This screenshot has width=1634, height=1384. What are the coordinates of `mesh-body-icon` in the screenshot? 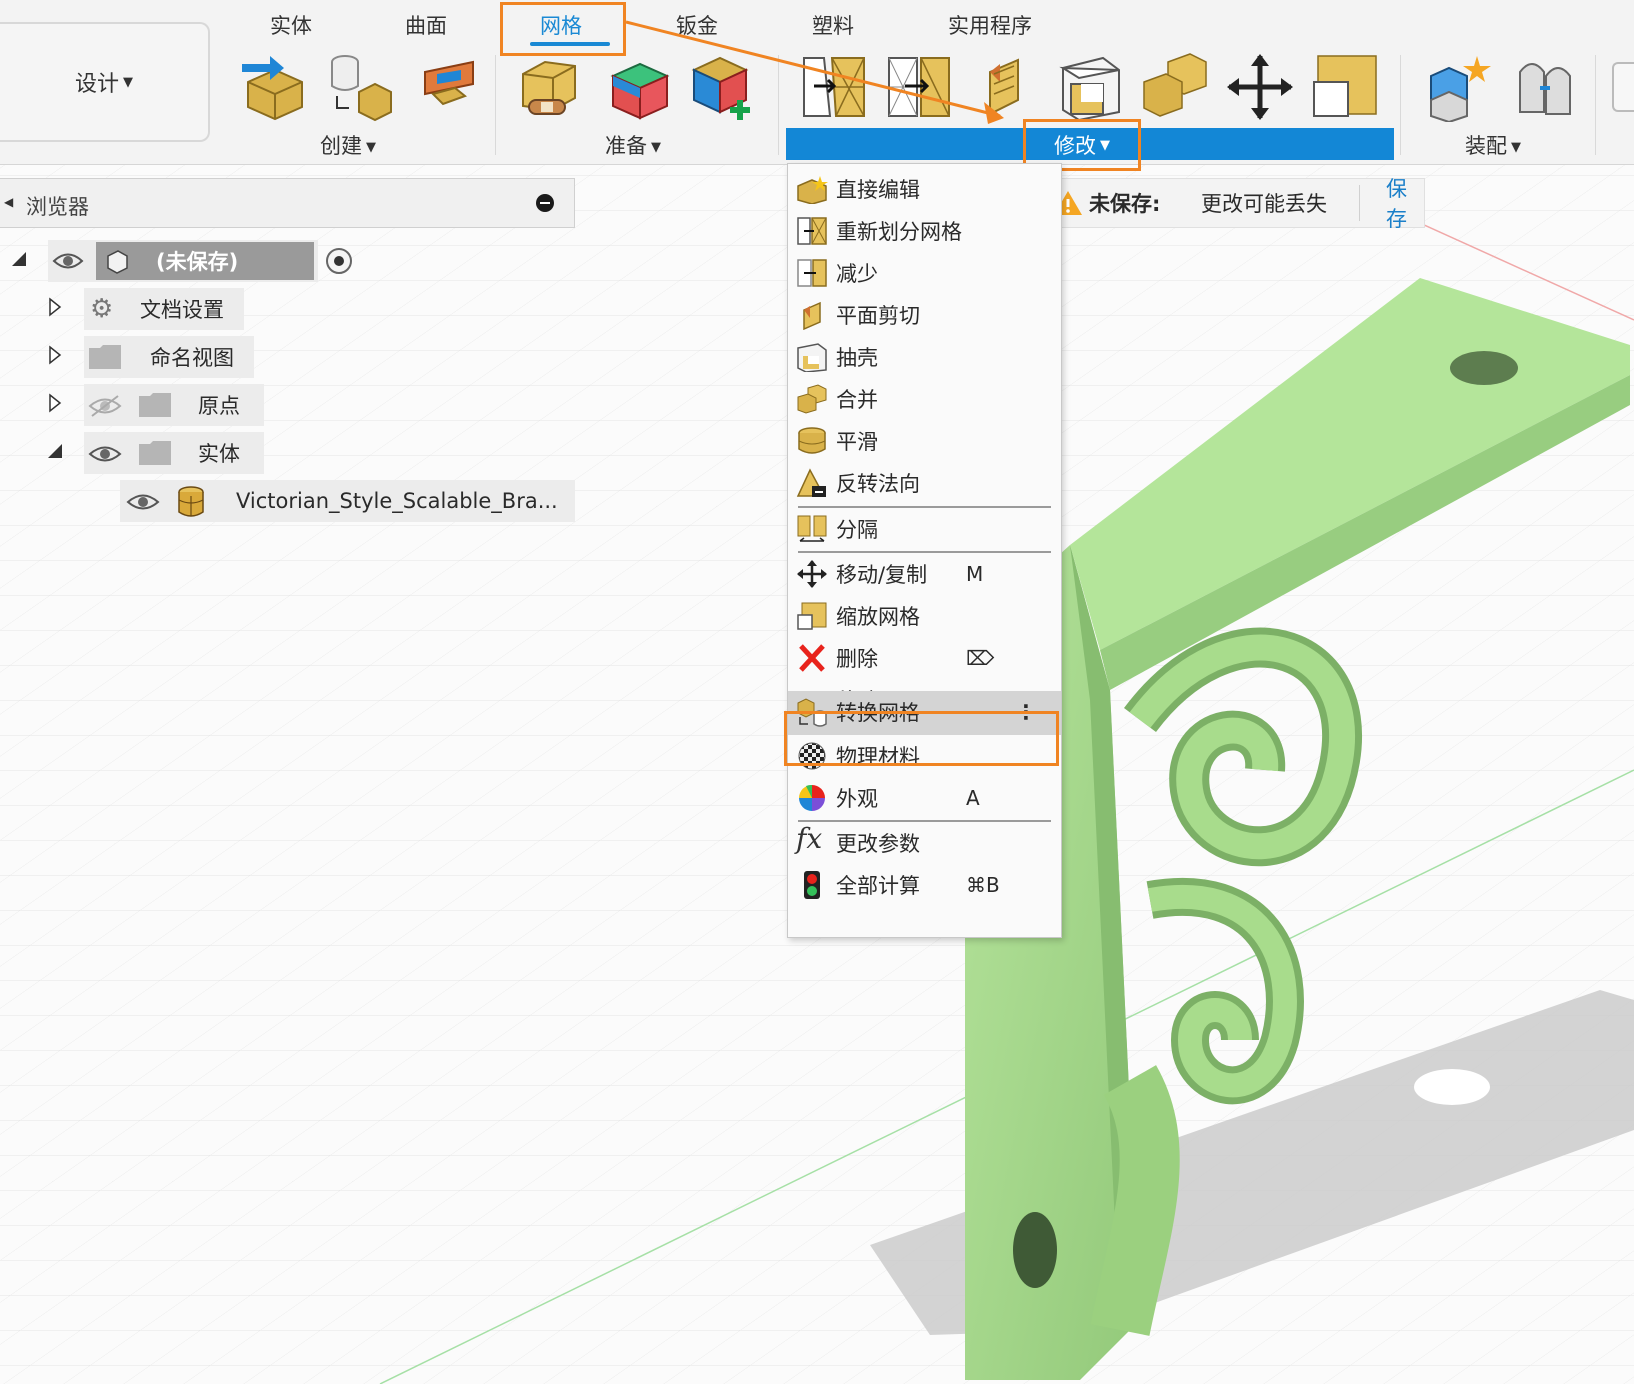 It's located at (191, 501).